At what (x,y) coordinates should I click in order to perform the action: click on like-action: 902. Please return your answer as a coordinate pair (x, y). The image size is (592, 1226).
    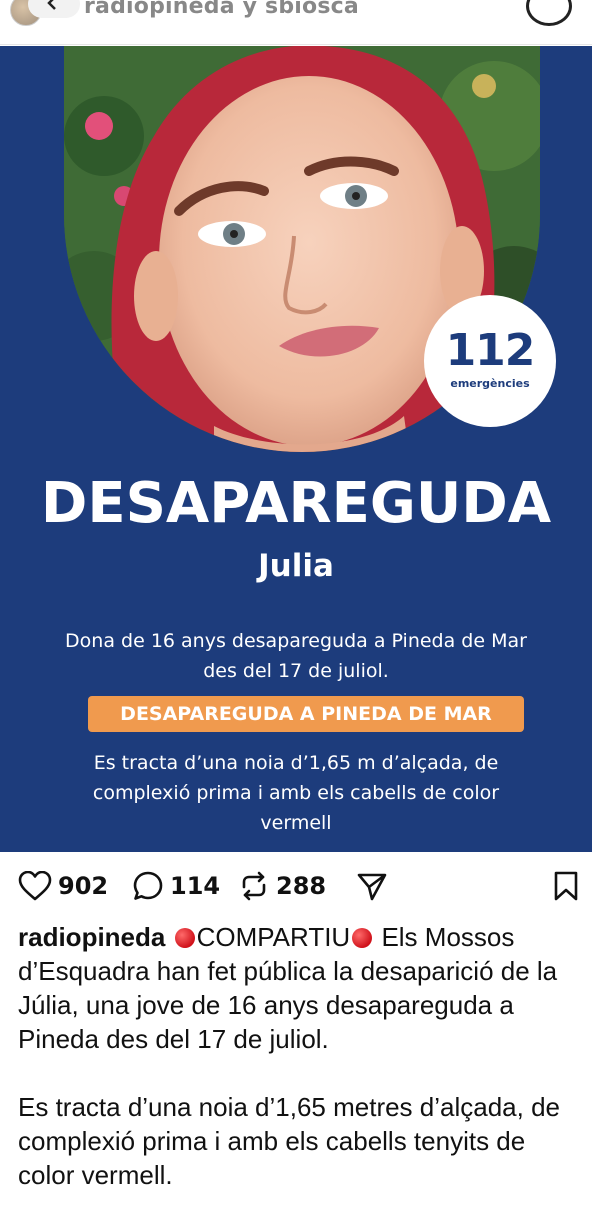
    Looking at the image, I should click on (63, 886).